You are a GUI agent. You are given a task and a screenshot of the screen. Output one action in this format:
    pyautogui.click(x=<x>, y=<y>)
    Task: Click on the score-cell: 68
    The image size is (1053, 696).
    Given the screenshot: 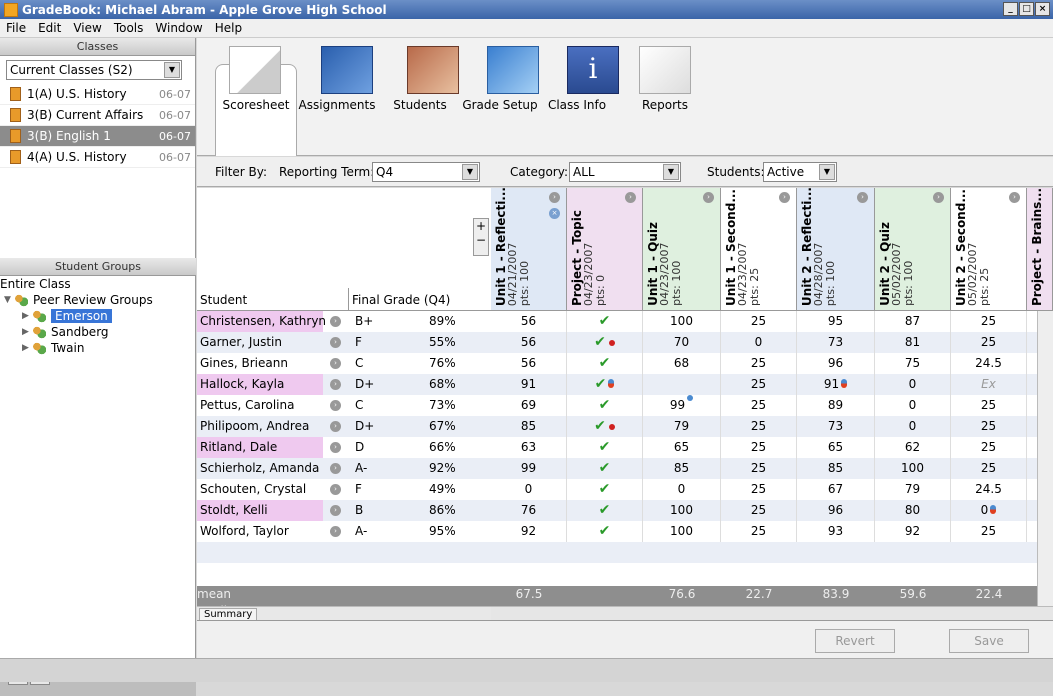 What is the action you would take?
    pyautogui.click(x=682, y=363)
    